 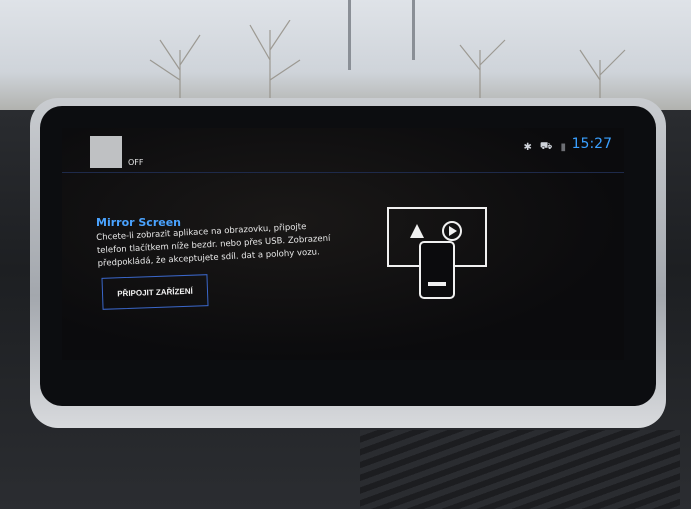 I want to click on mirror-illustration, so click(x=437, y=253).